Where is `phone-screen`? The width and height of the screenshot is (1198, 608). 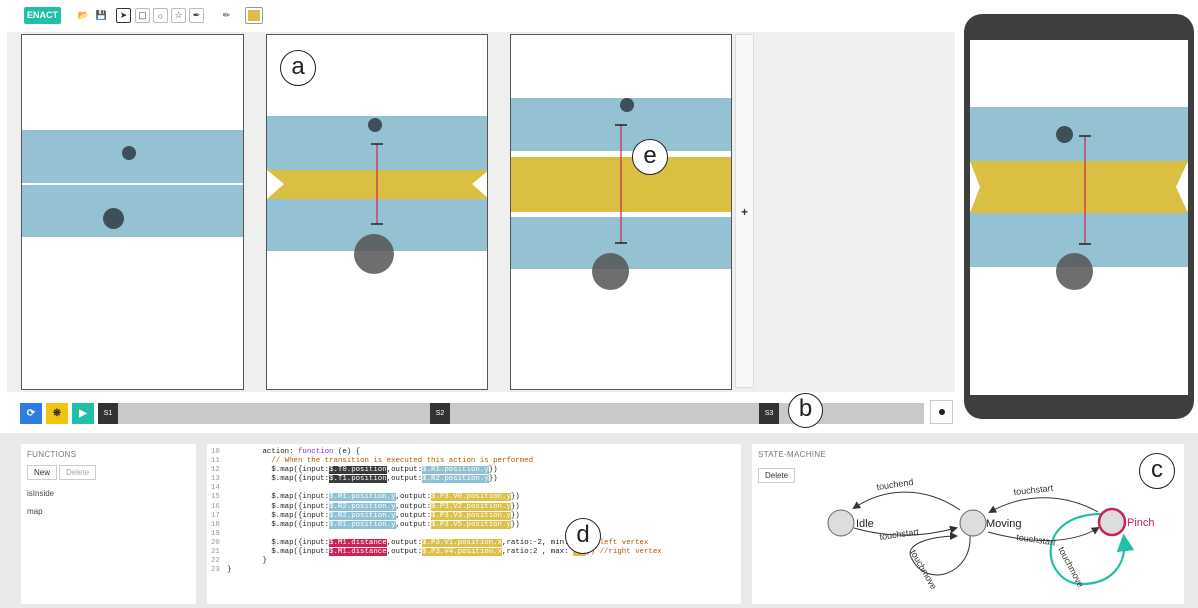
phone-screen is located at coordinates (1079, 217).